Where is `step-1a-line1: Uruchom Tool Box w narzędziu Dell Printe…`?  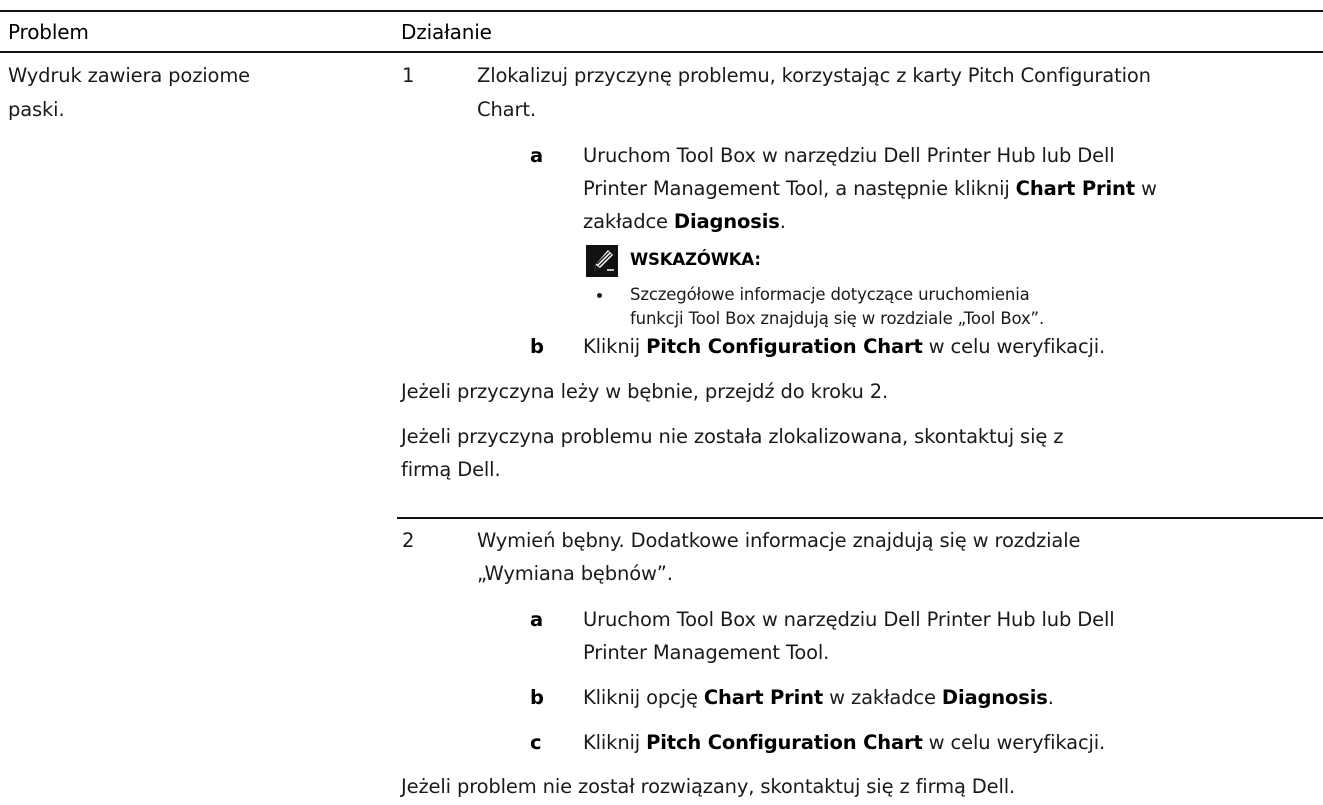 step-1a-line1: Uruchom Tool Box w narzędziu Dell Printe… is located at coordinates (849, 155).